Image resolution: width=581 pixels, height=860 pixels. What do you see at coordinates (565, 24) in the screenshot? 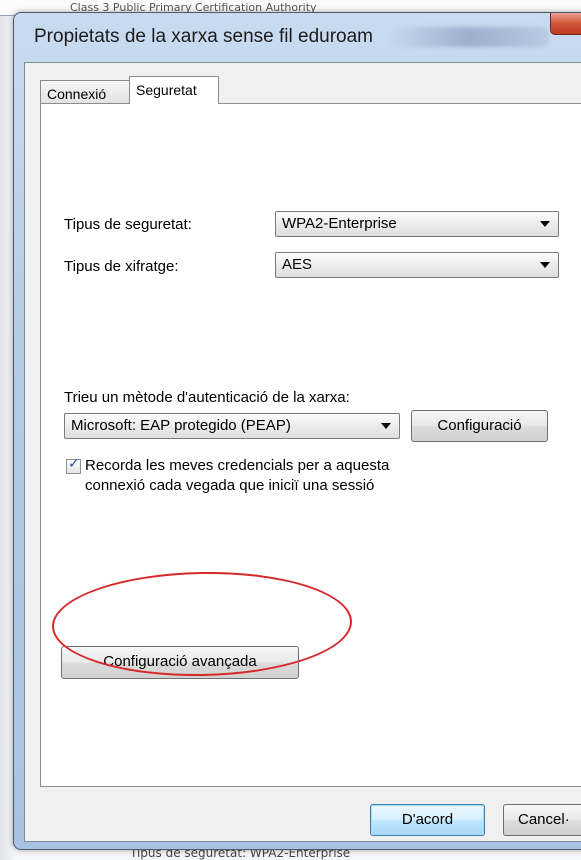
I see `close-button` at bounding box center [565, 24].